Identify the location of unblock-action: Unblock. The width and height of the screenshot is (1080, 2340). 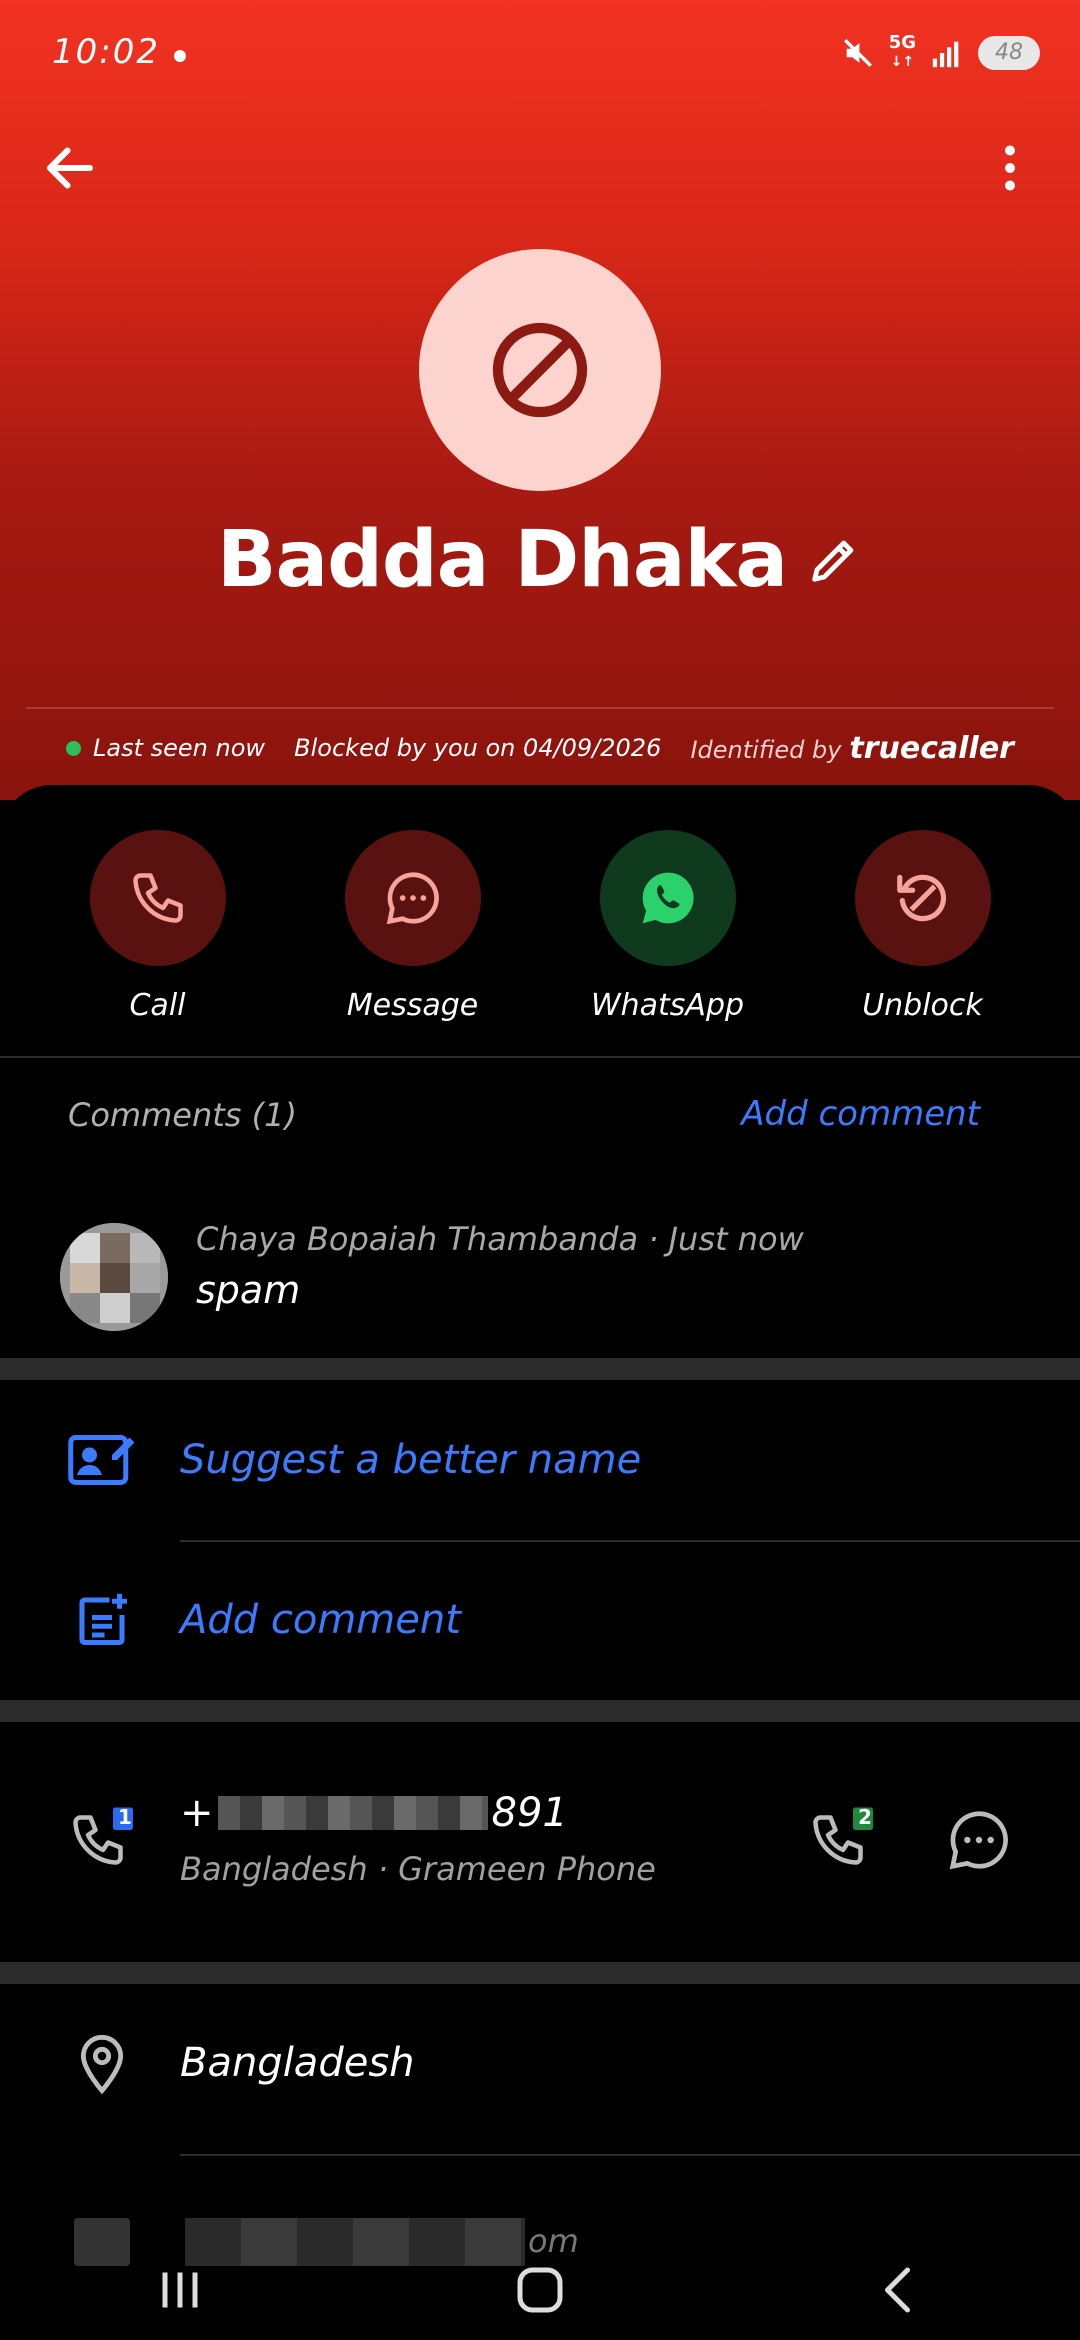
(923, 926).